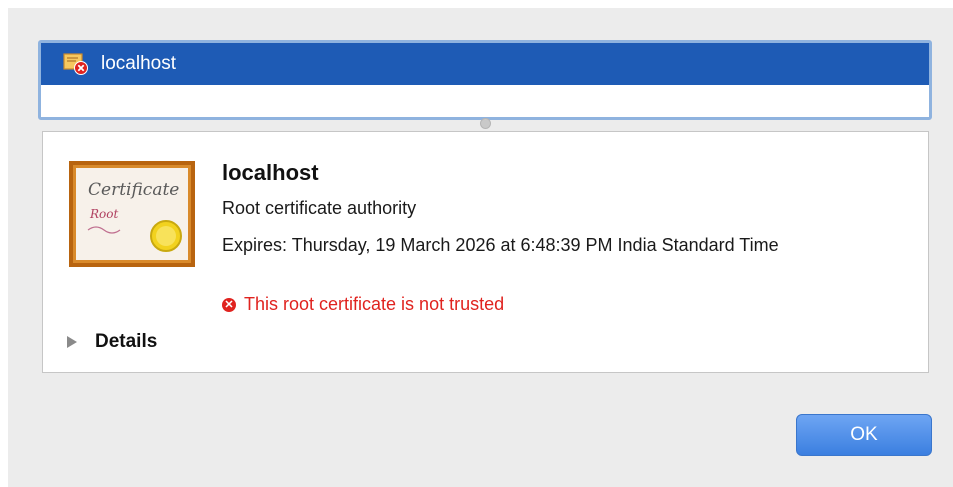 The height and width of the screenshot is (487, 953). I want to click on error-circle-icon: ✕, so click(229, 304).